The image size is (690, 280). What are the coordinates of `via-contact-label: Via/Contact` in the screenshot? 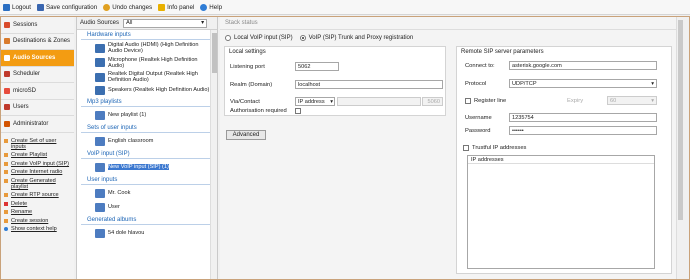 It's located at (245, 102).